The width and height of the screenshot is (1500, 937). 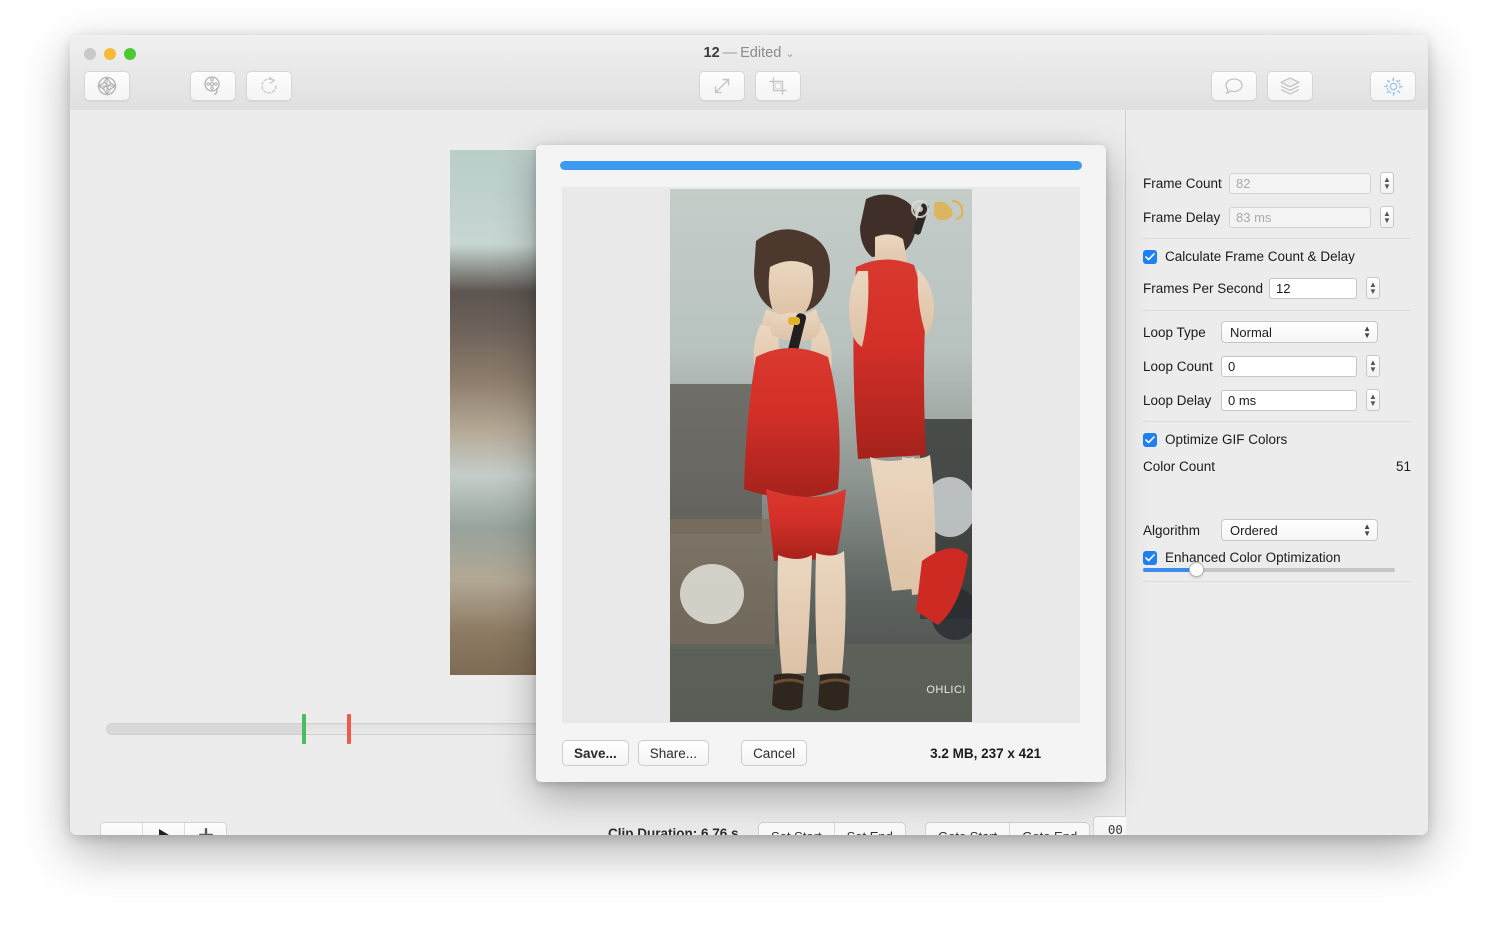 What do you see at coordinates (1177, 400) in the screenshot?
I see `loop-delay-label: Loop Delay` at bounding box center [1177, 400].